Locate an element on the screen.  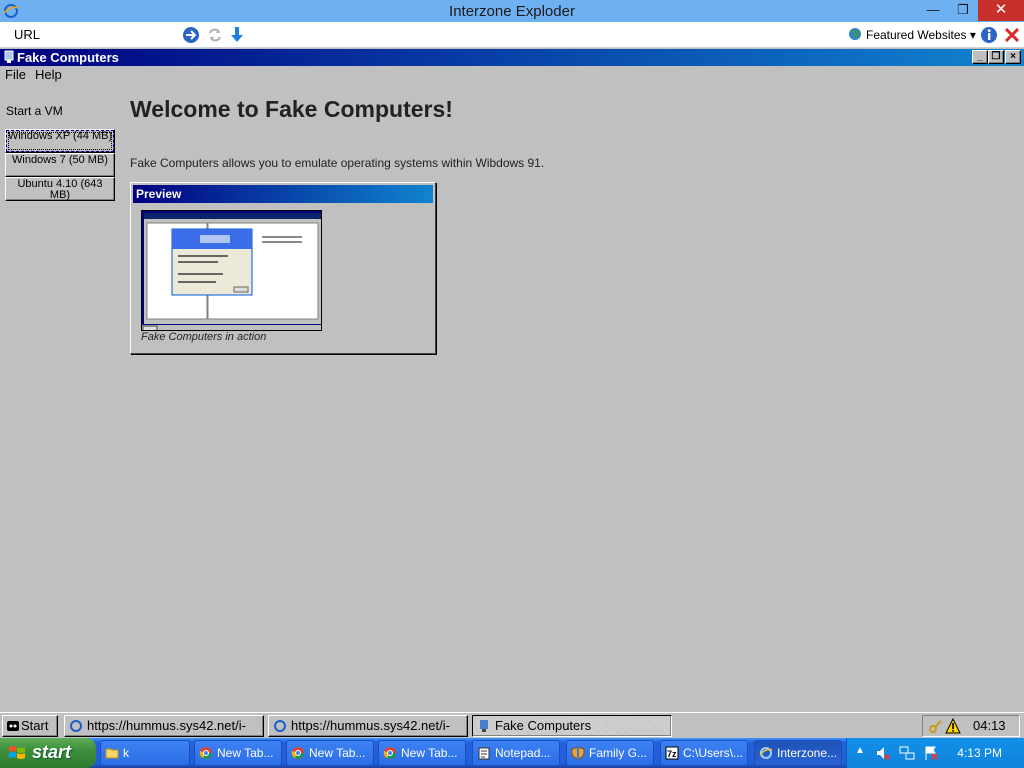
menu-bar: File Help is located at coordinates (512, 75).